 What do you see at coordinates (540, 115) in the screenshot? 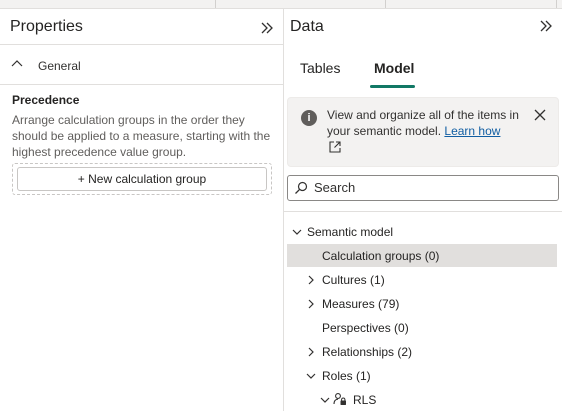
I see `close-icon` at bounding box center [540, 115].